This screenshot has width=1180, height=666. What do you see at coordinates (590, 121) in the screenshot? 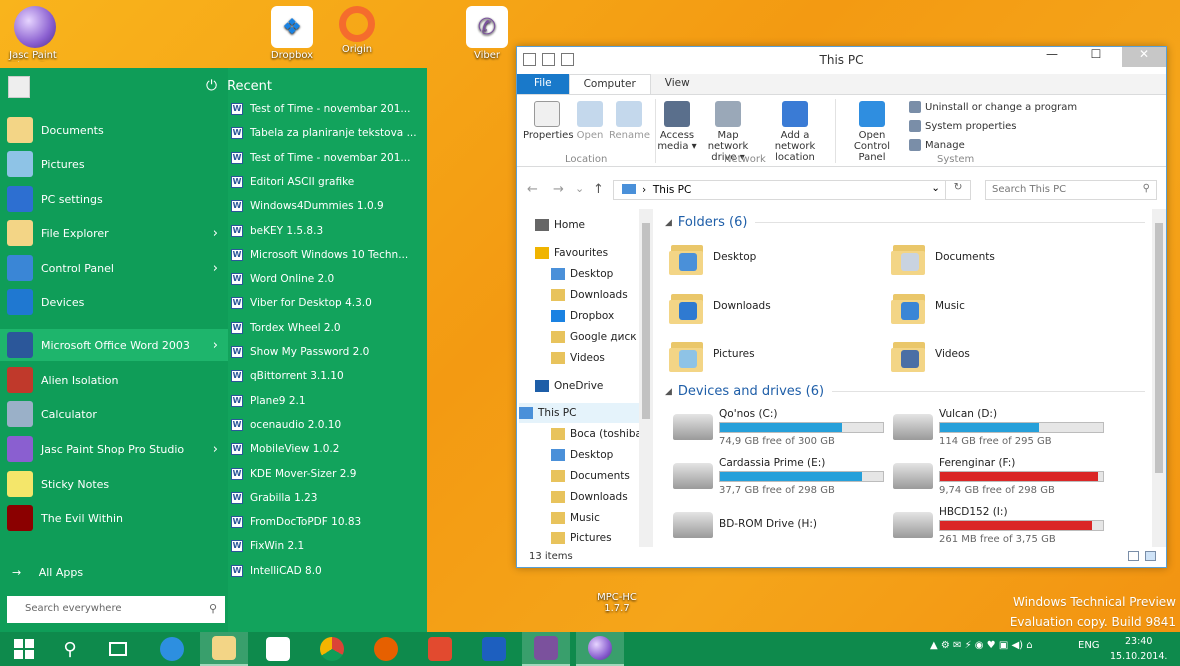
I see `open-button: Open` at bounding box center [590, 121].